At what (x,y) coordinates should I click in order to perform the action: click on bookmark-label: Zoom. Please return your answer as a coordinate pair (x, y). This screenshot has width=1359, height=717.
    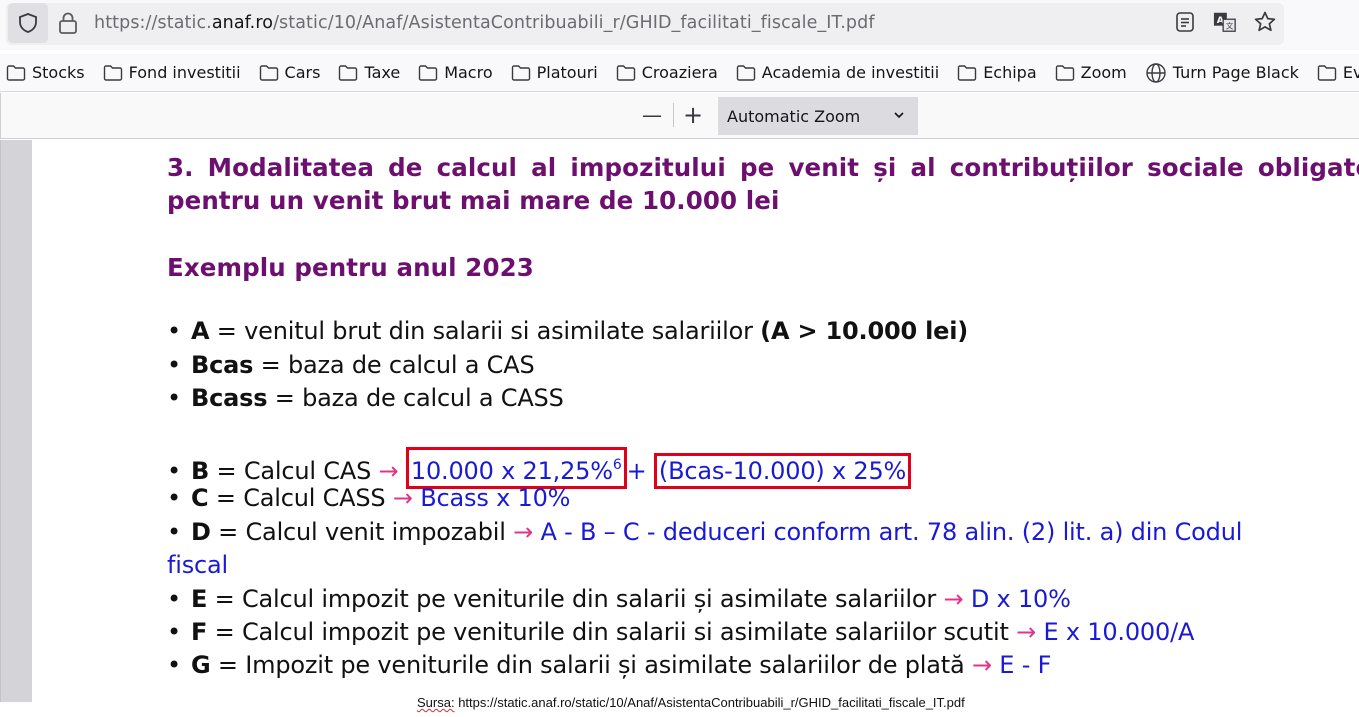
    Looking at the image, I should click on (1103, 72).